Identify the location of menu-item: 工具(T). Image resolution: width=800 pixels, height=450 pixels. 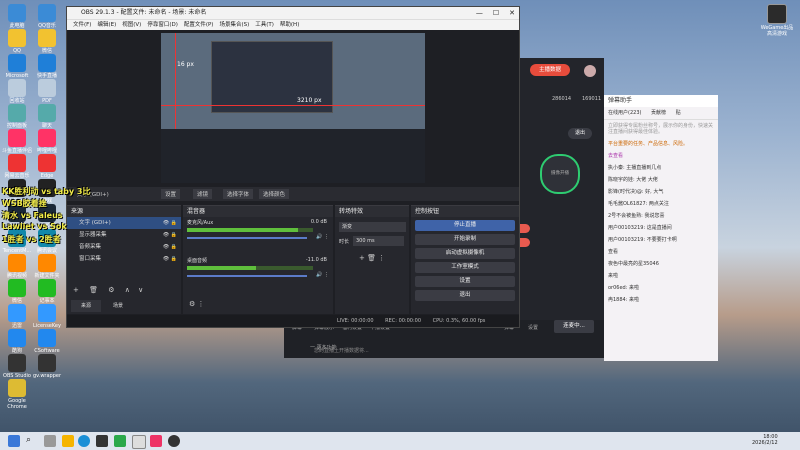
(264, 25).